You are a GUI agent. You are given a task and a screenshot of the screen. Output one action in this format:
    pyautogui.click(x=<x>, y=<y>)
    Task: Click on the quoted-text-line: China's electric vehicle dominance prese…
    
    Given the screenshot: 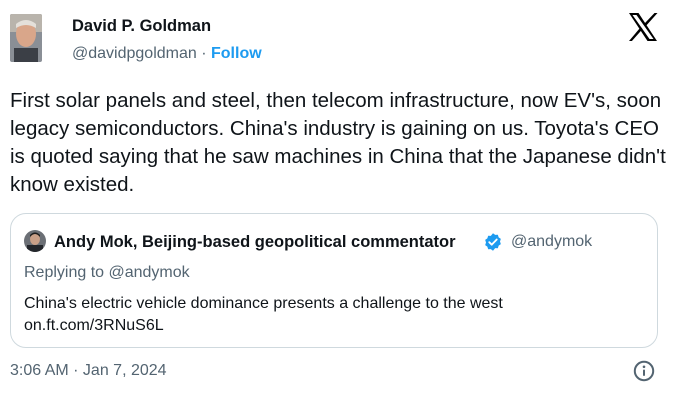 What is the action you would take?
    pyautogui.click(x=263, y=303)
    